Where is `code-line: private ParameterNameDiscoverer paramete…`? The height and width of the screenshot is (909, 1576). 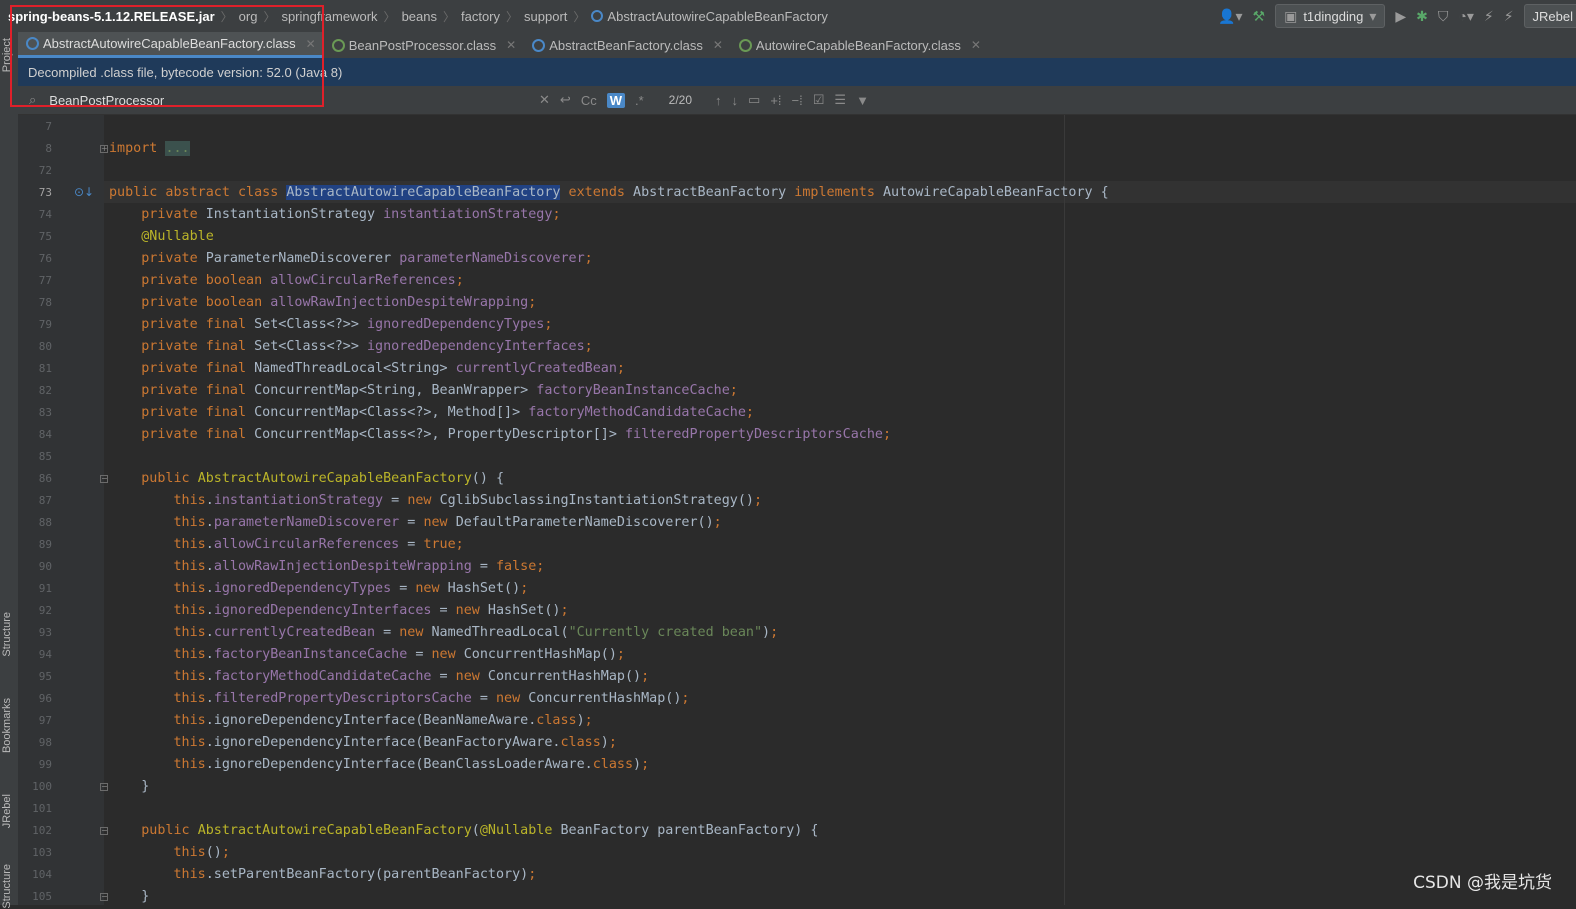
code-line: private ParameterNameDiscoverer paramete… is located at coordinates (350, 259).